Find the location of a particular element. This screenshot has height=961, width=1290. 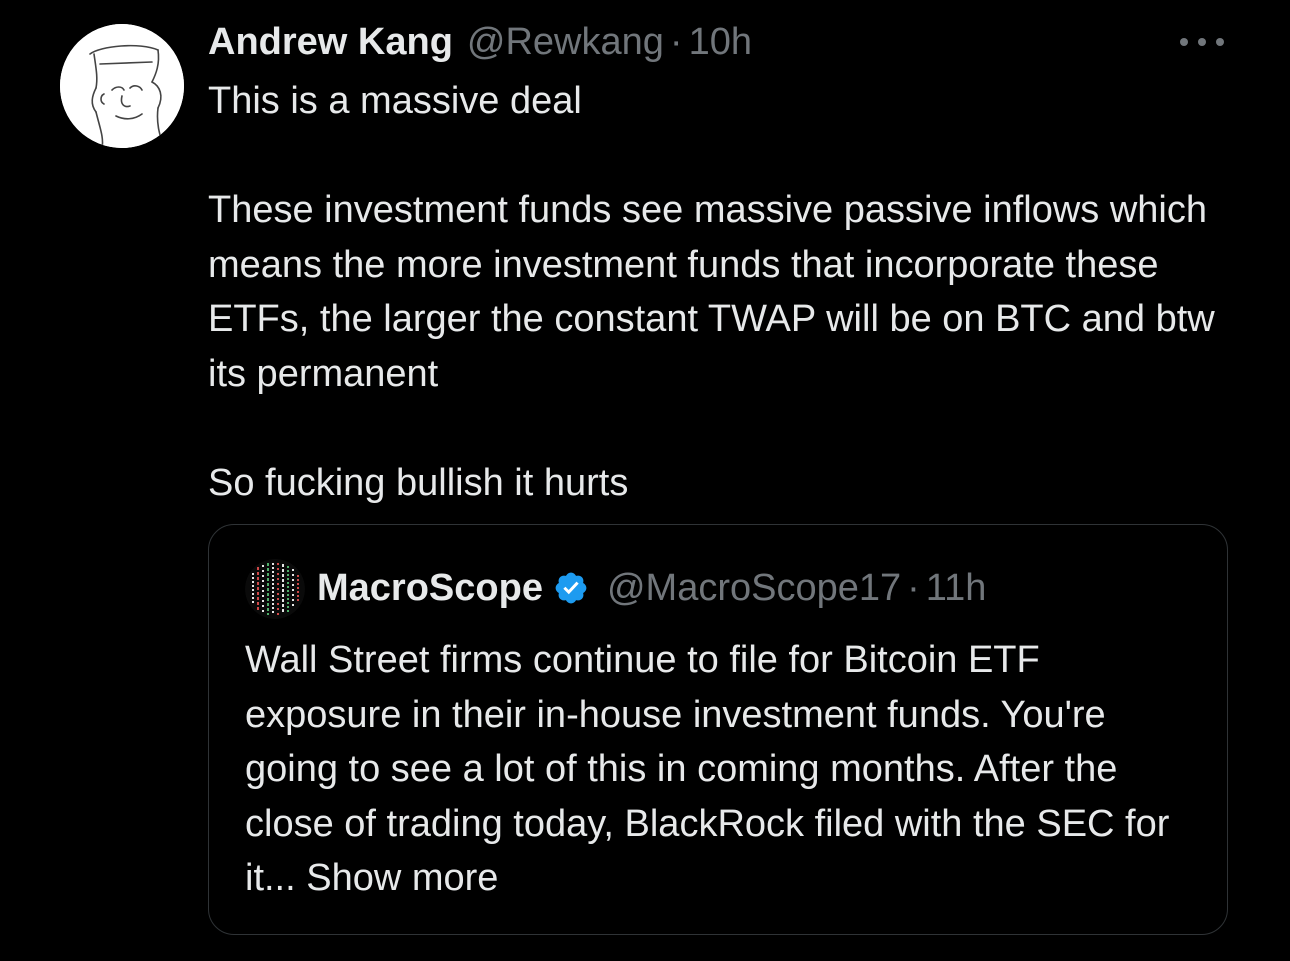

author-avatar is located at coordinates (122, 86).